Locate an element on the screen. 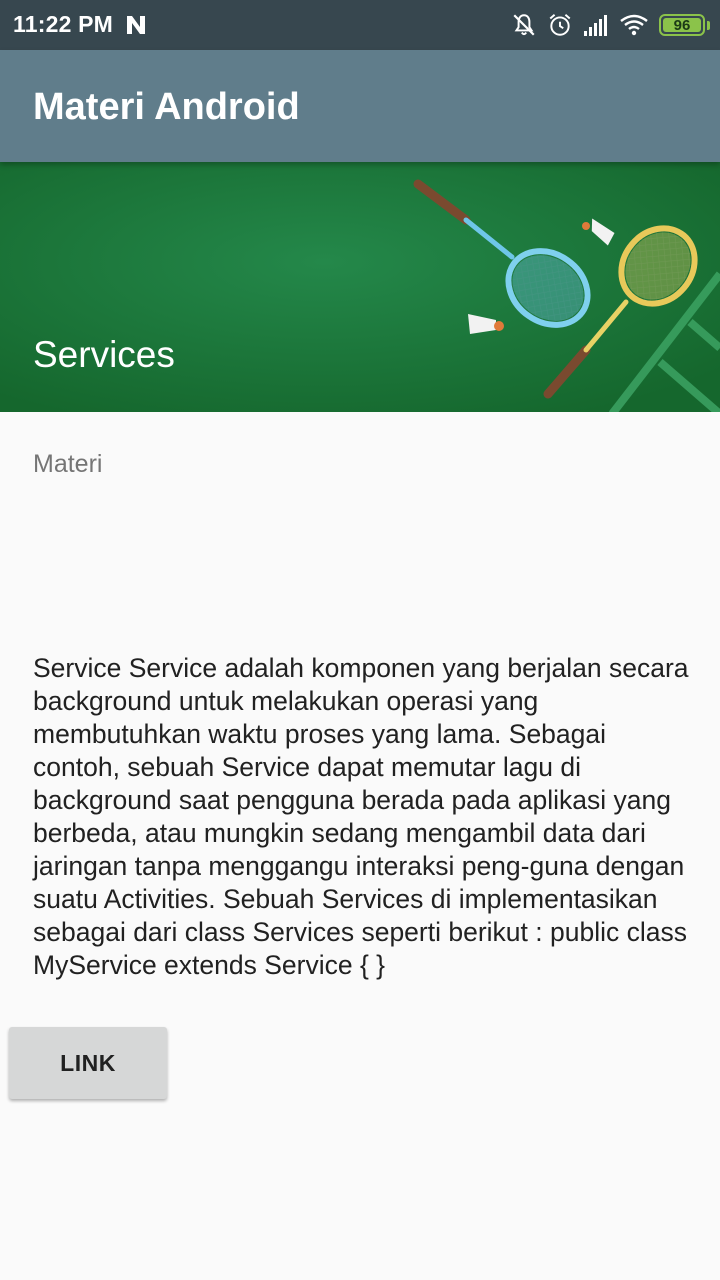 The width and height of the screenshot is (720, 1280). battery-level: 96 is located at coordinates (682, 25).